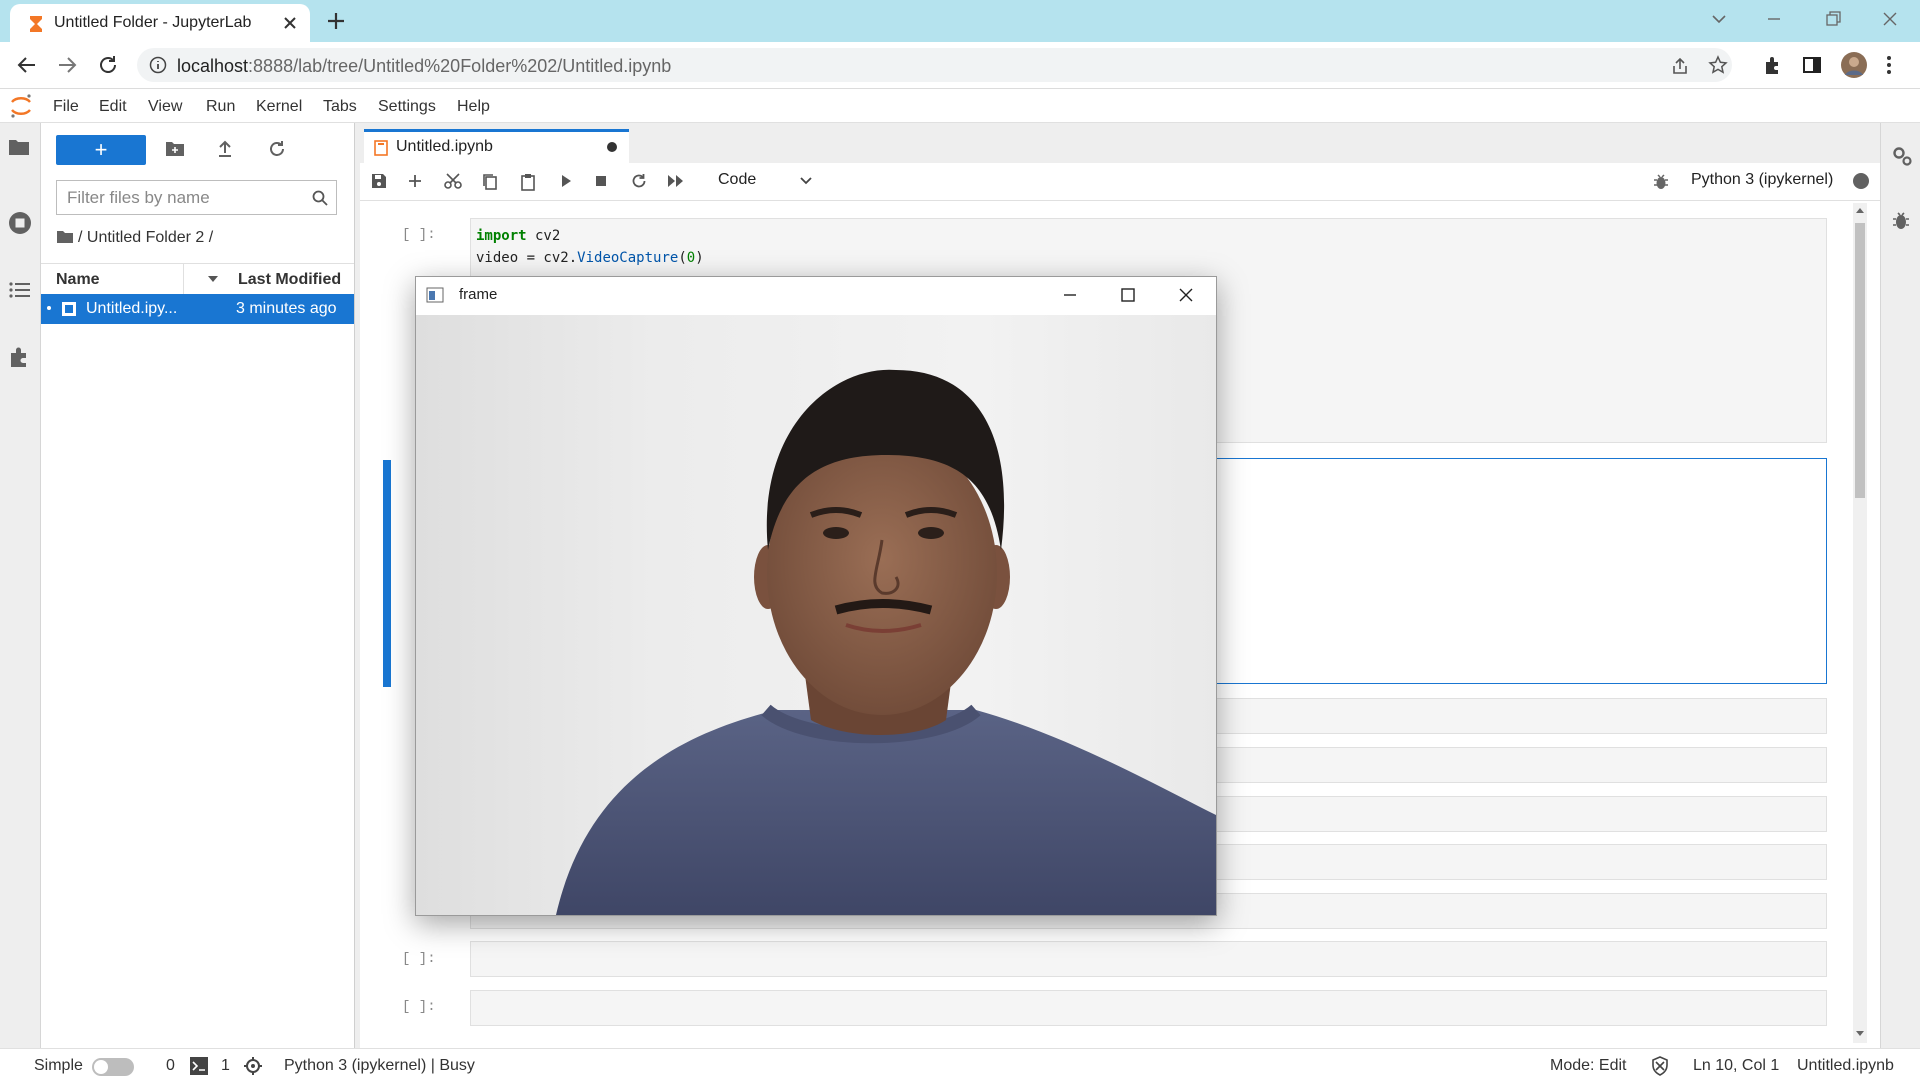 This screenshot has height=1081, width=1920. Describe the element at coordinates (473, 107) in the screenshot. I see `menu-help: Help` at that location.